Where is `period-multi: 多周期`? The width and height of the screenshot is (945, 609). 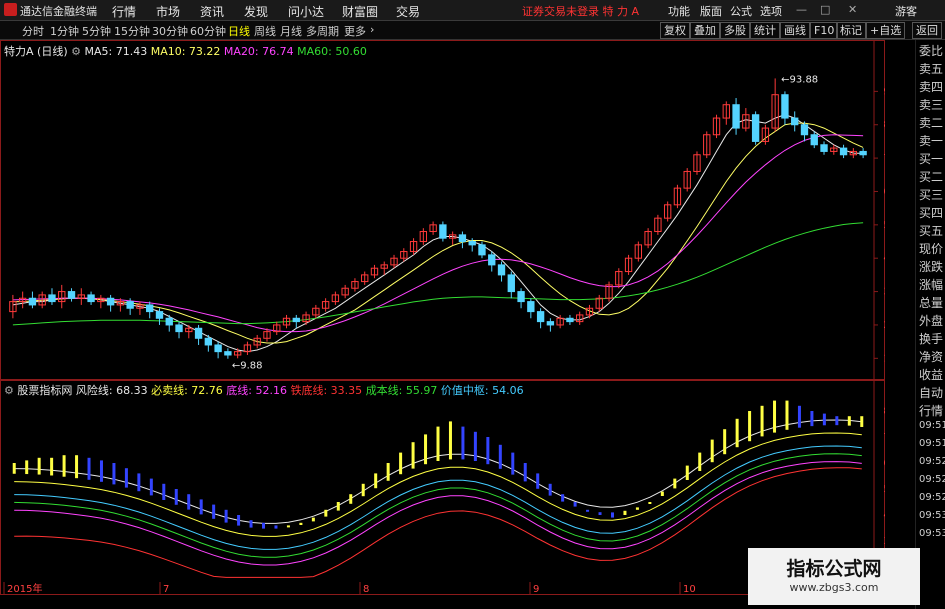
period-multi: 多周期 is located at coordinates (322, 31).